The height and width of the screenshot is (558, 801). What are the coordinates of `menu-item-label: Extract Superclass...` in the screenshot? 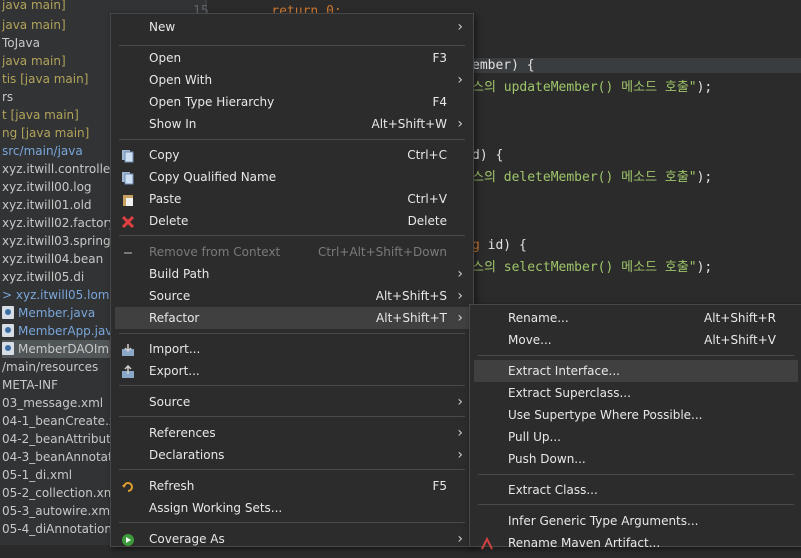 It's located at (569, 393).